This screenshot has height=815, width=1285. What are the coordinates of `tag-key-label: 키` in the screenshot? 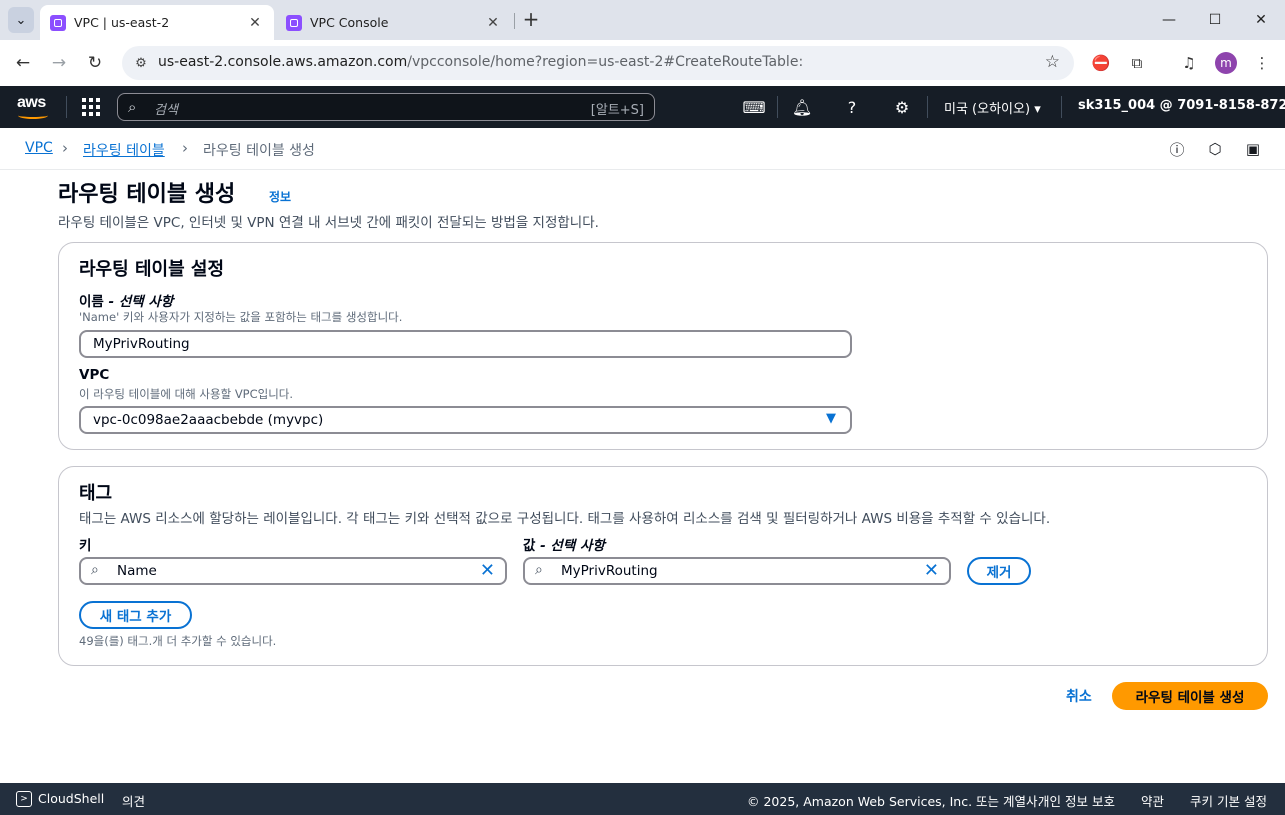 It's located at (85, 546).